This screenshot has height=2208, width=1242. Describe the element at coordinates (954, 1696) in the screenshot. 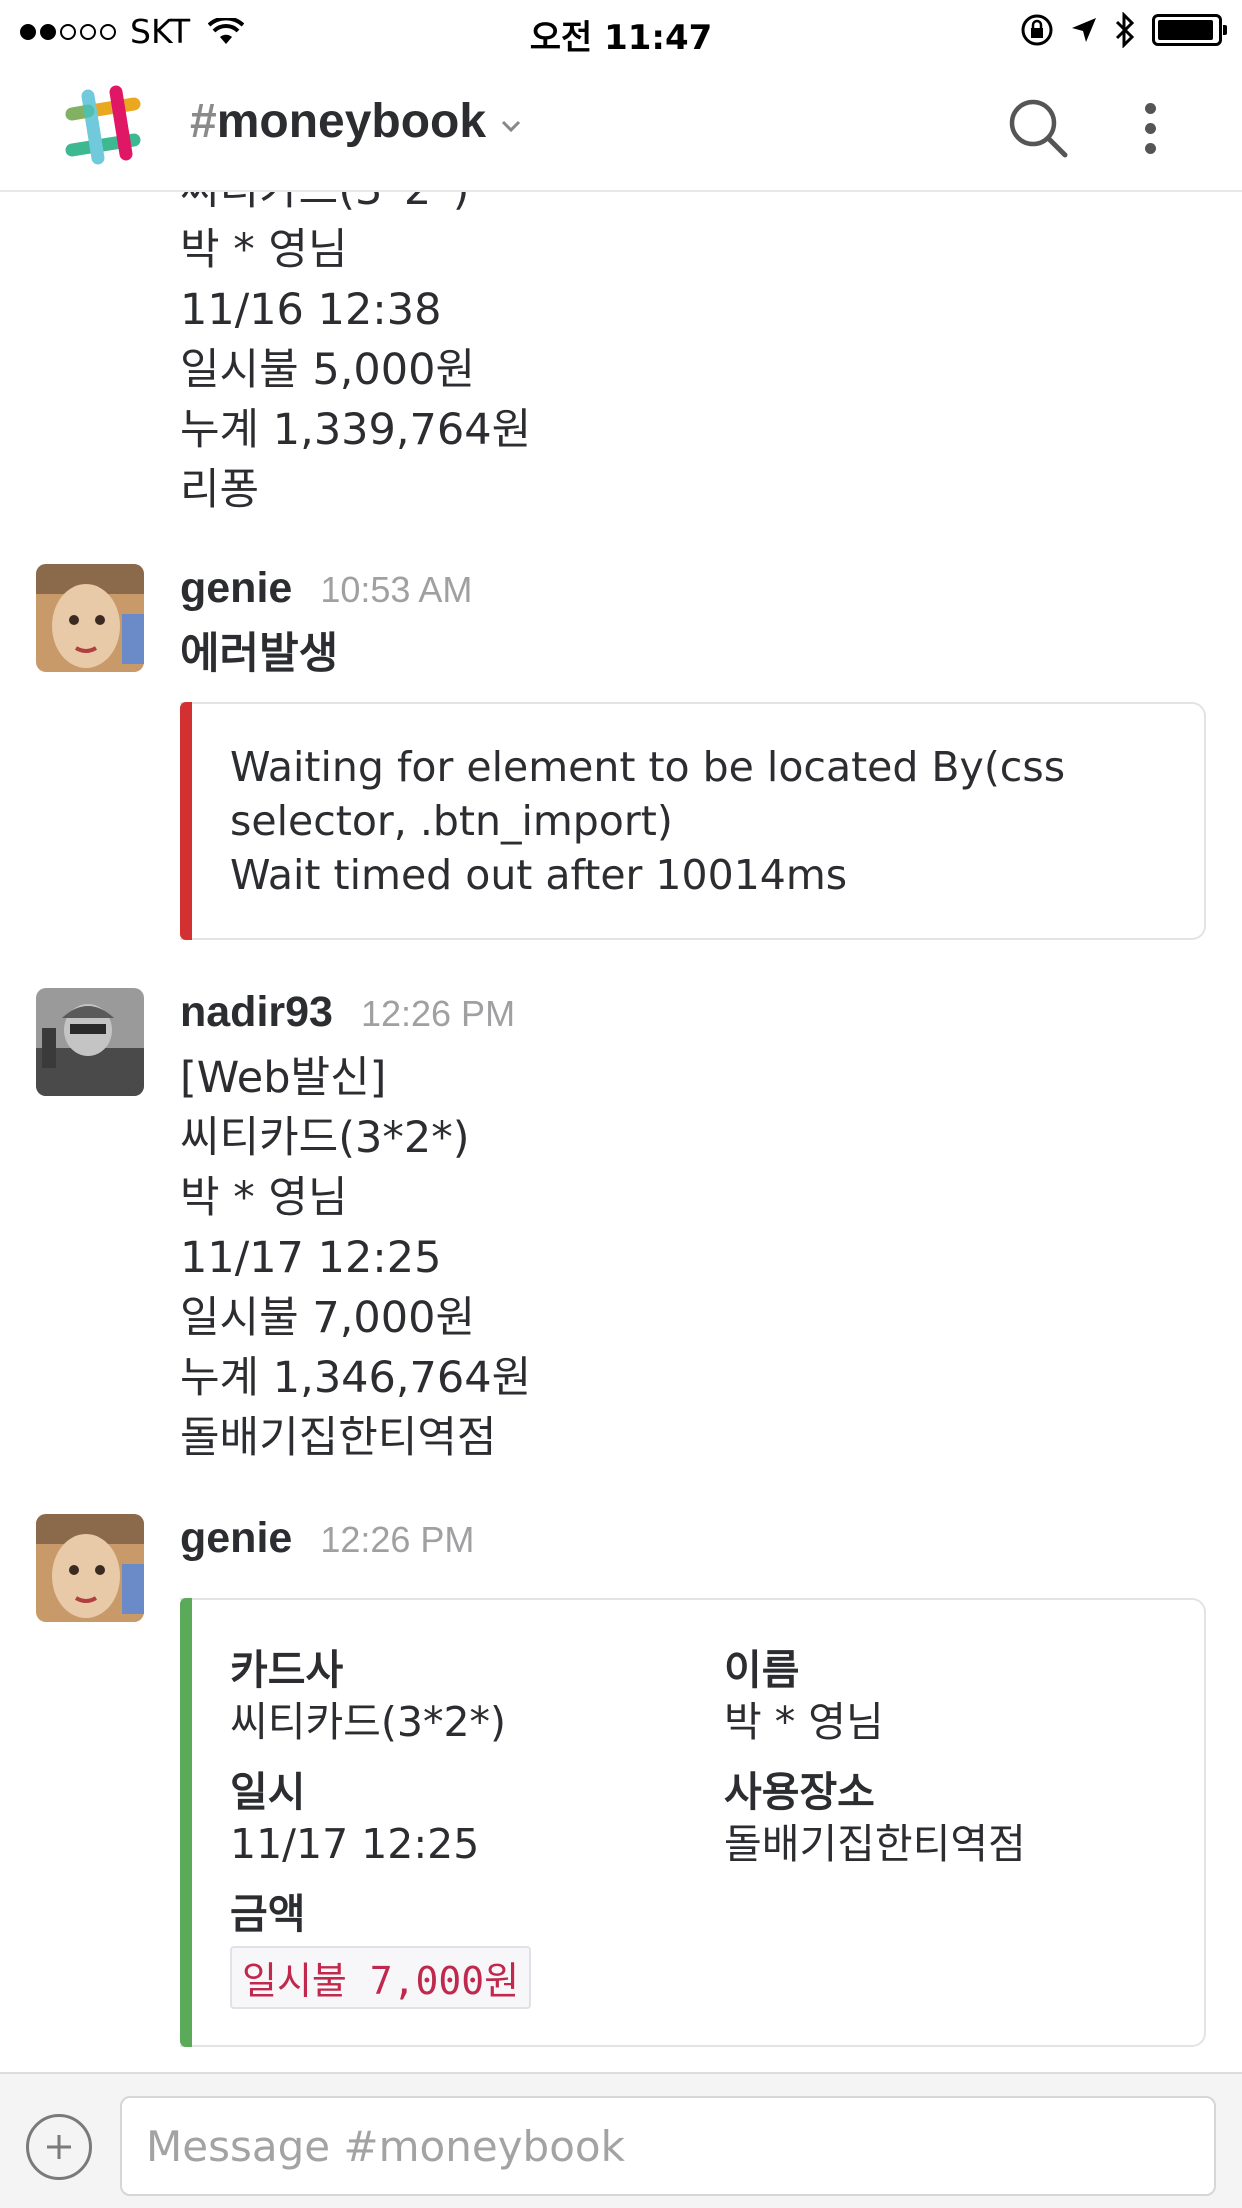

I see `field-name: 이름 박 * 영님` at that location.